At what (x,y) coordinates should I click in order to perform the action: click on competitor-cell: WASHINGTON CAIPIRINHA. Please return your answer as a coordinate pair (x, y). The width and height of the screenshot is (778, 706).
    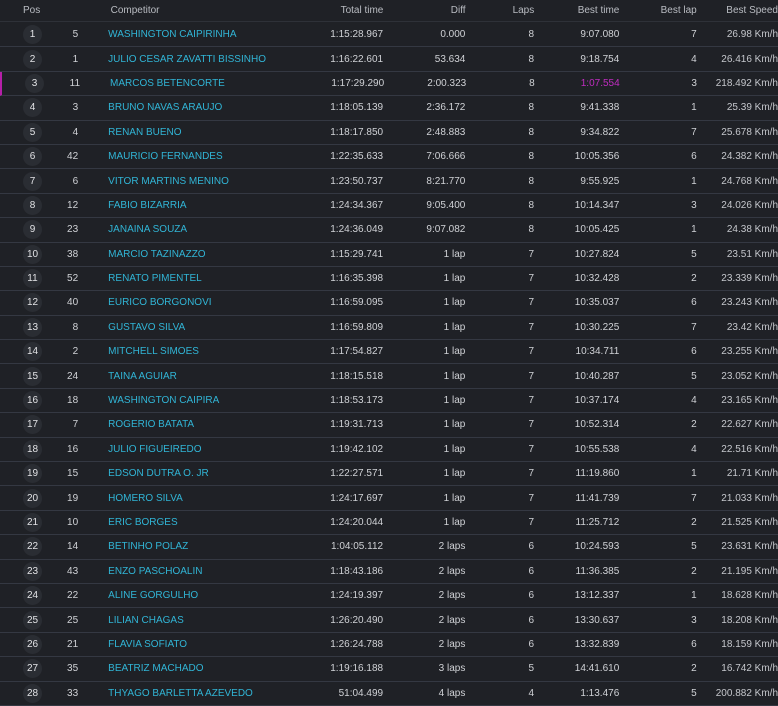
    Looking at the image, I should click on (190, 34).